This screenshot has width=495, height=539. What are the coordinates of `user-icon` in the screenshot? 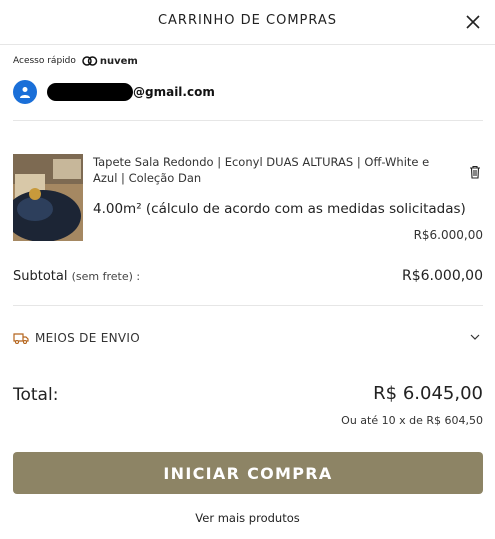 It's located at (25, 92).